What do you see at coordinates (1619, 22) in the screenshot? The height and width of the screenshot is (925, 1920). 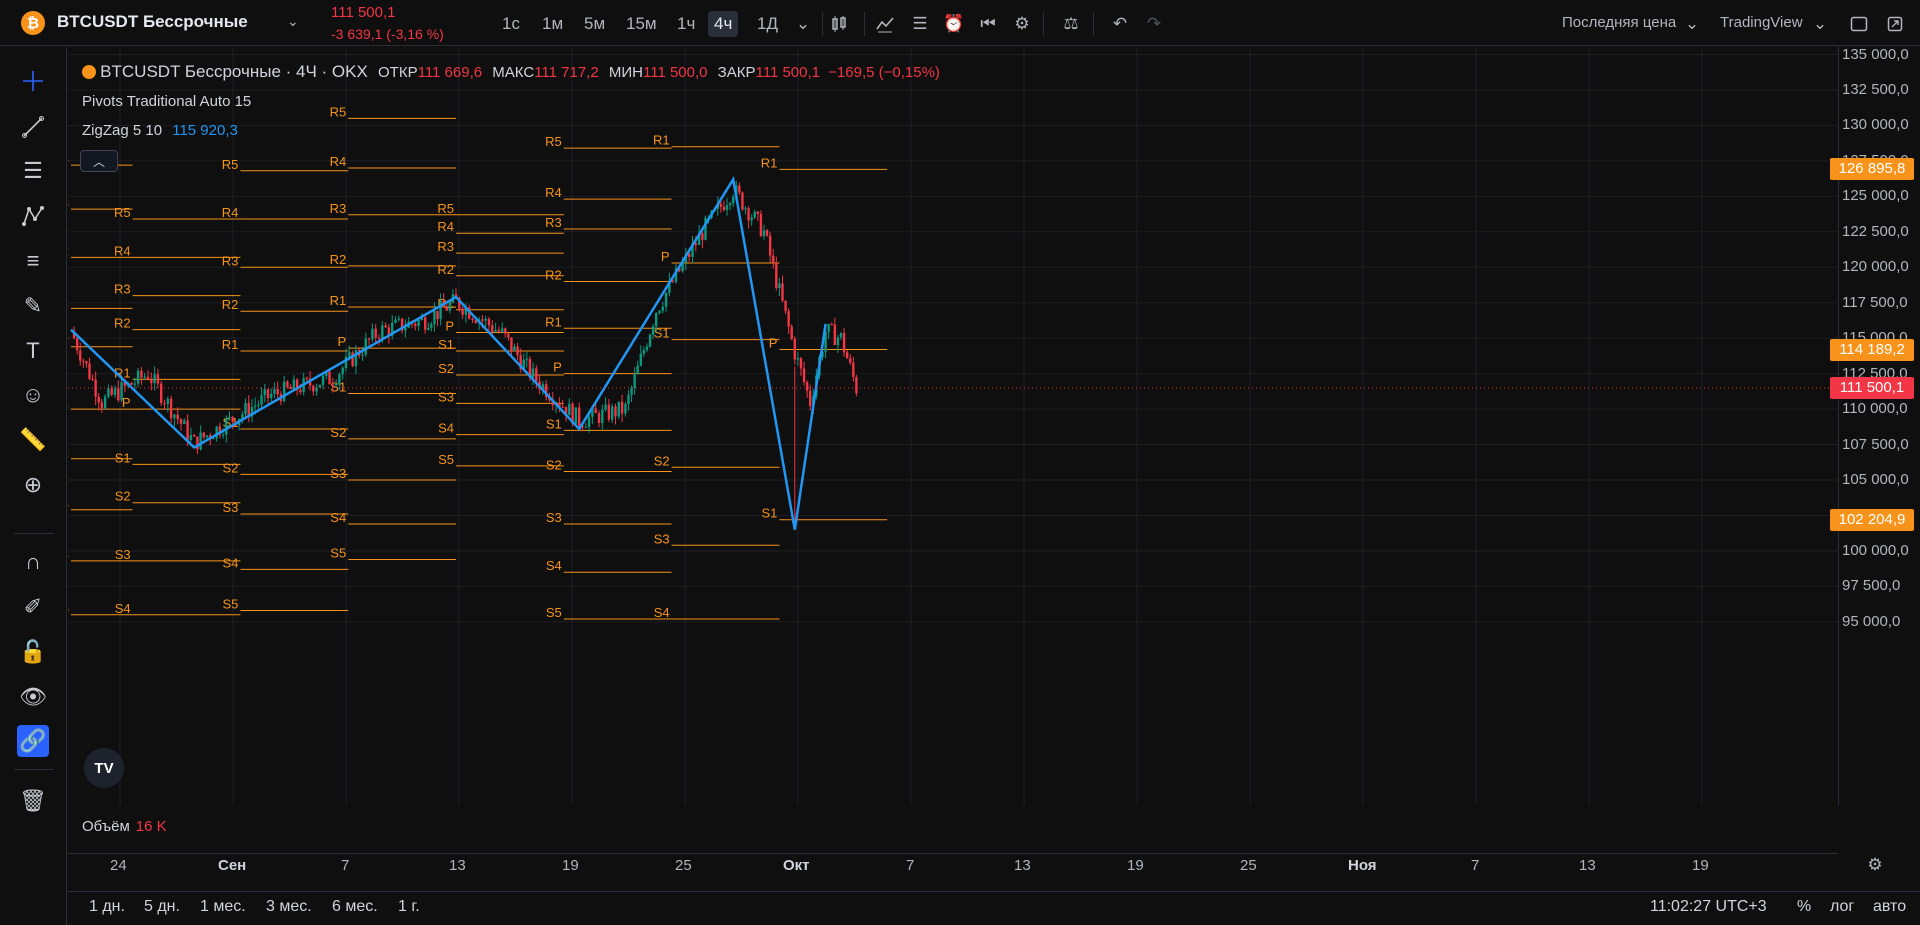 I see `price-type-dropdown: Последняя цена` at bounding box center [1619, 22].